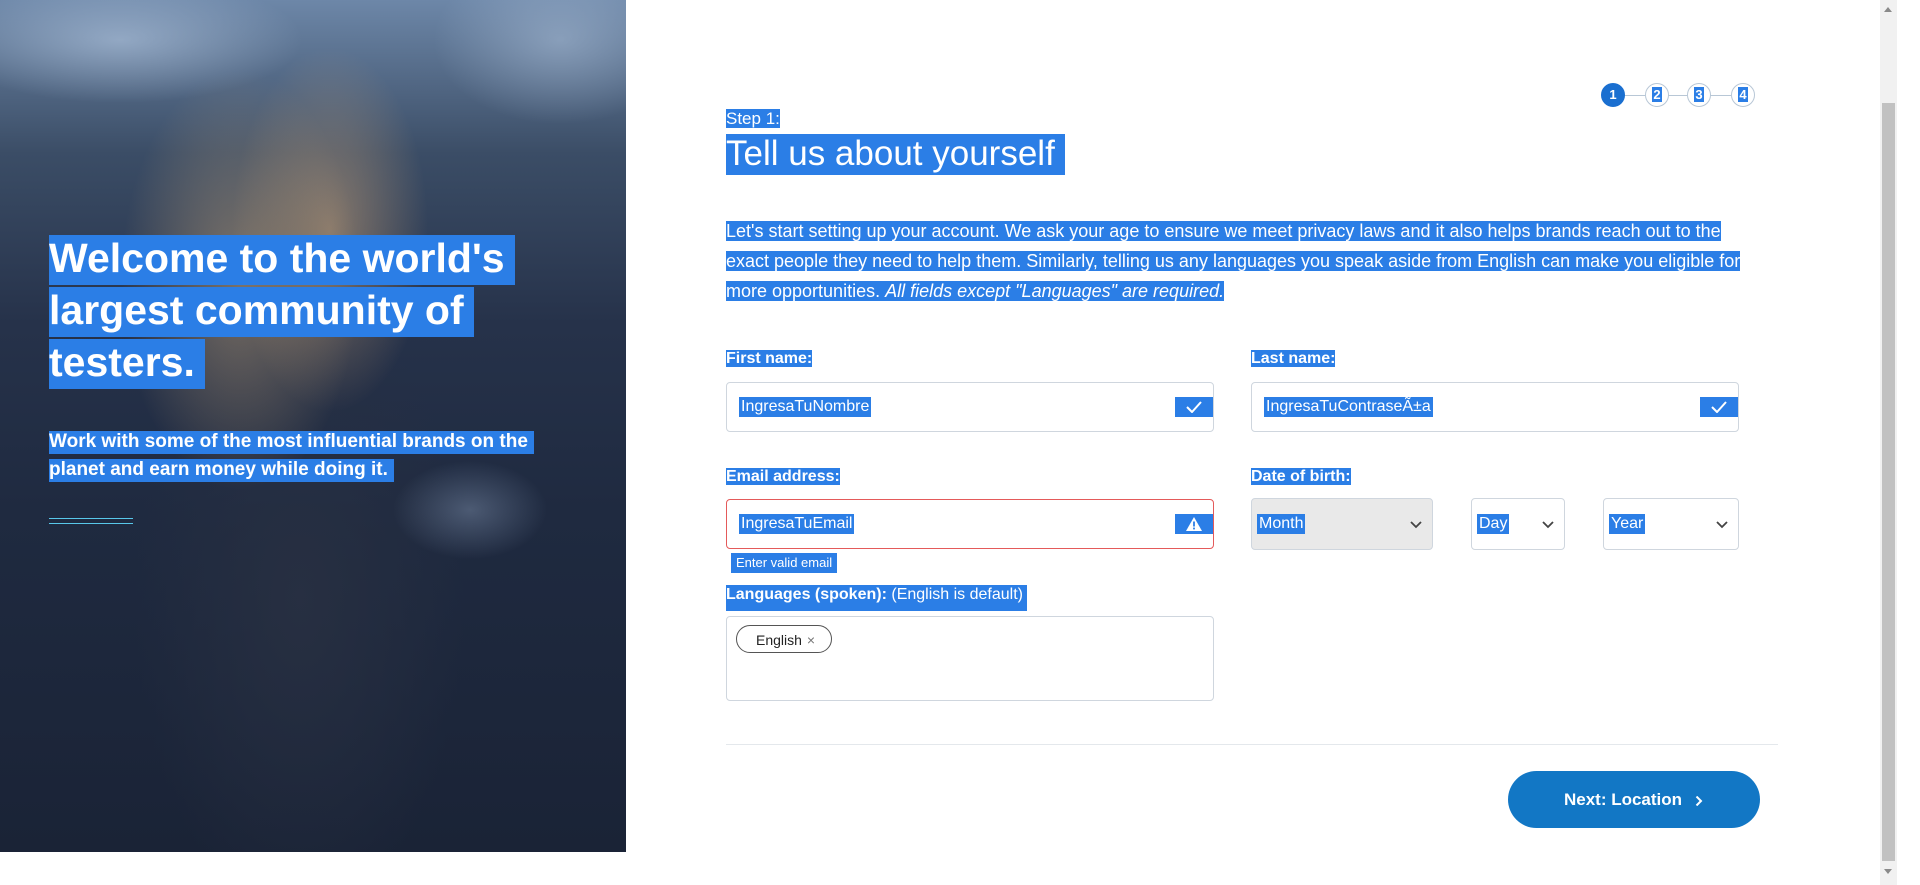 This screenshot has width=1920, height=885. What do you see at coordinates (1888, 482) in the screenshot?
I see `scrollbar-thumb` at bounding box center [1888, 482].